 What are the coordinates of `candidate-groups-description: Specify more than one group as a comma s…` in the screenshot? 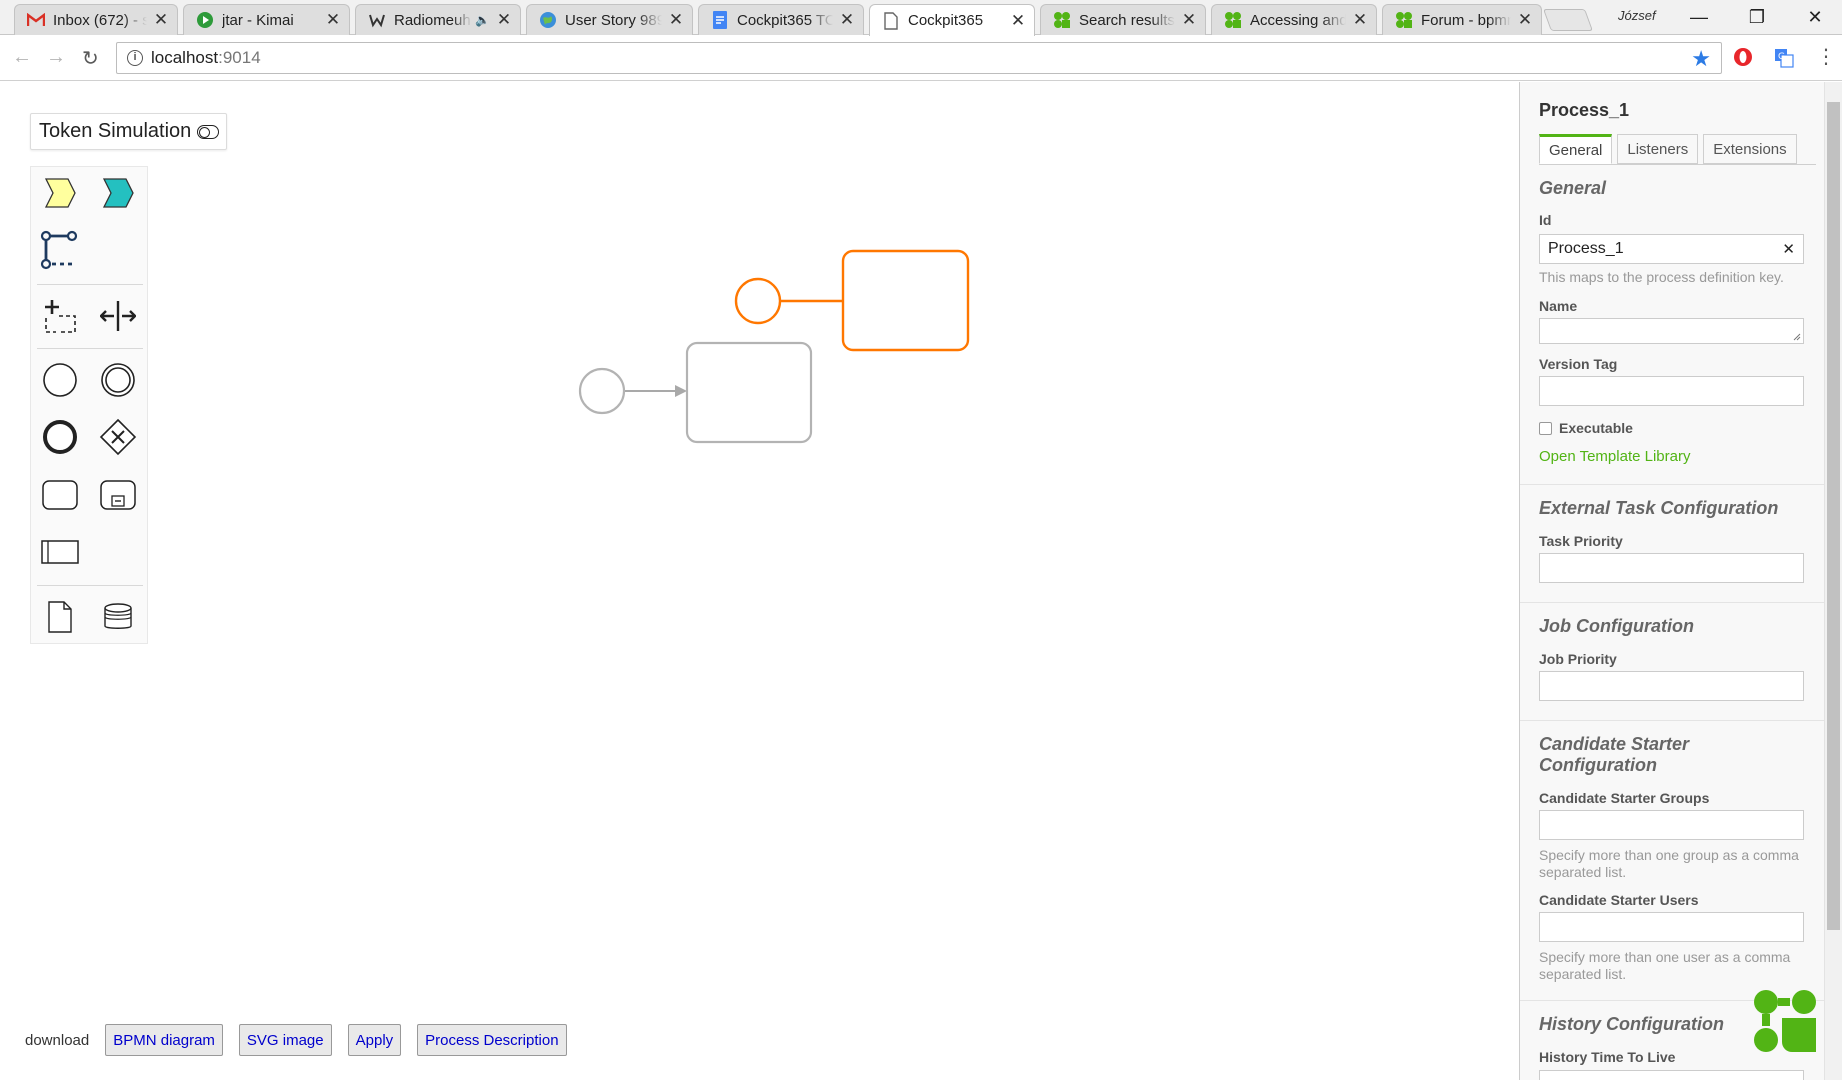 It's located at (1669, 863).